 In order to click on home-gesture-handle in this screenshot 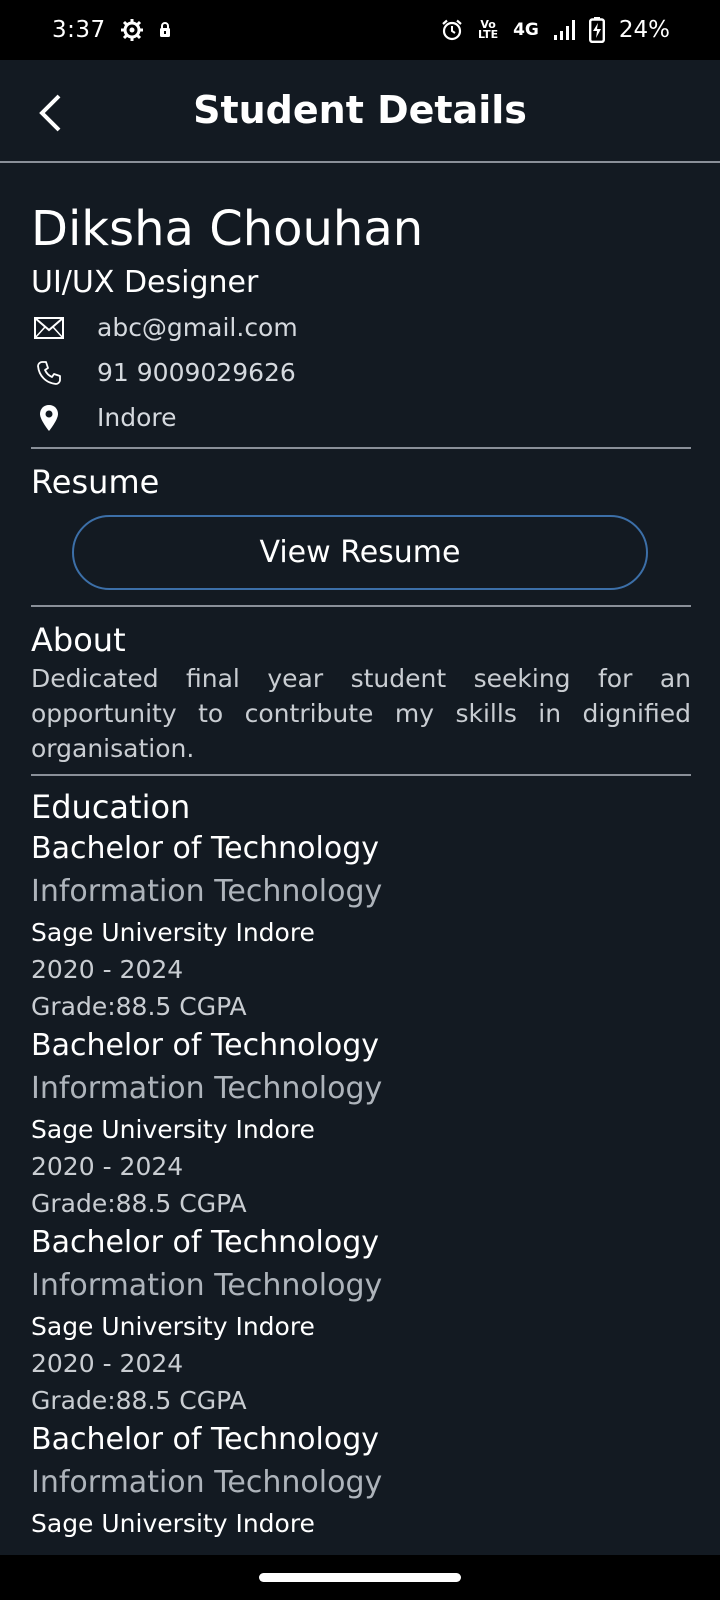, I will do `click(360, 1577)`.